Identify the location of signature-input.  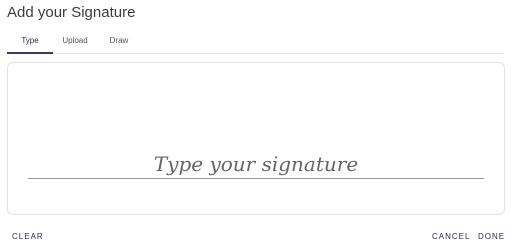
(256, 161).